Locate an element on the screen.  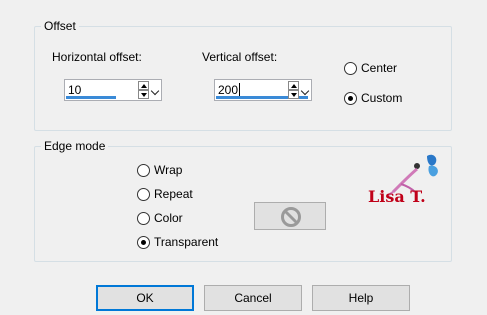
horizontal-offset-updown is located at coordinates (143, 90).